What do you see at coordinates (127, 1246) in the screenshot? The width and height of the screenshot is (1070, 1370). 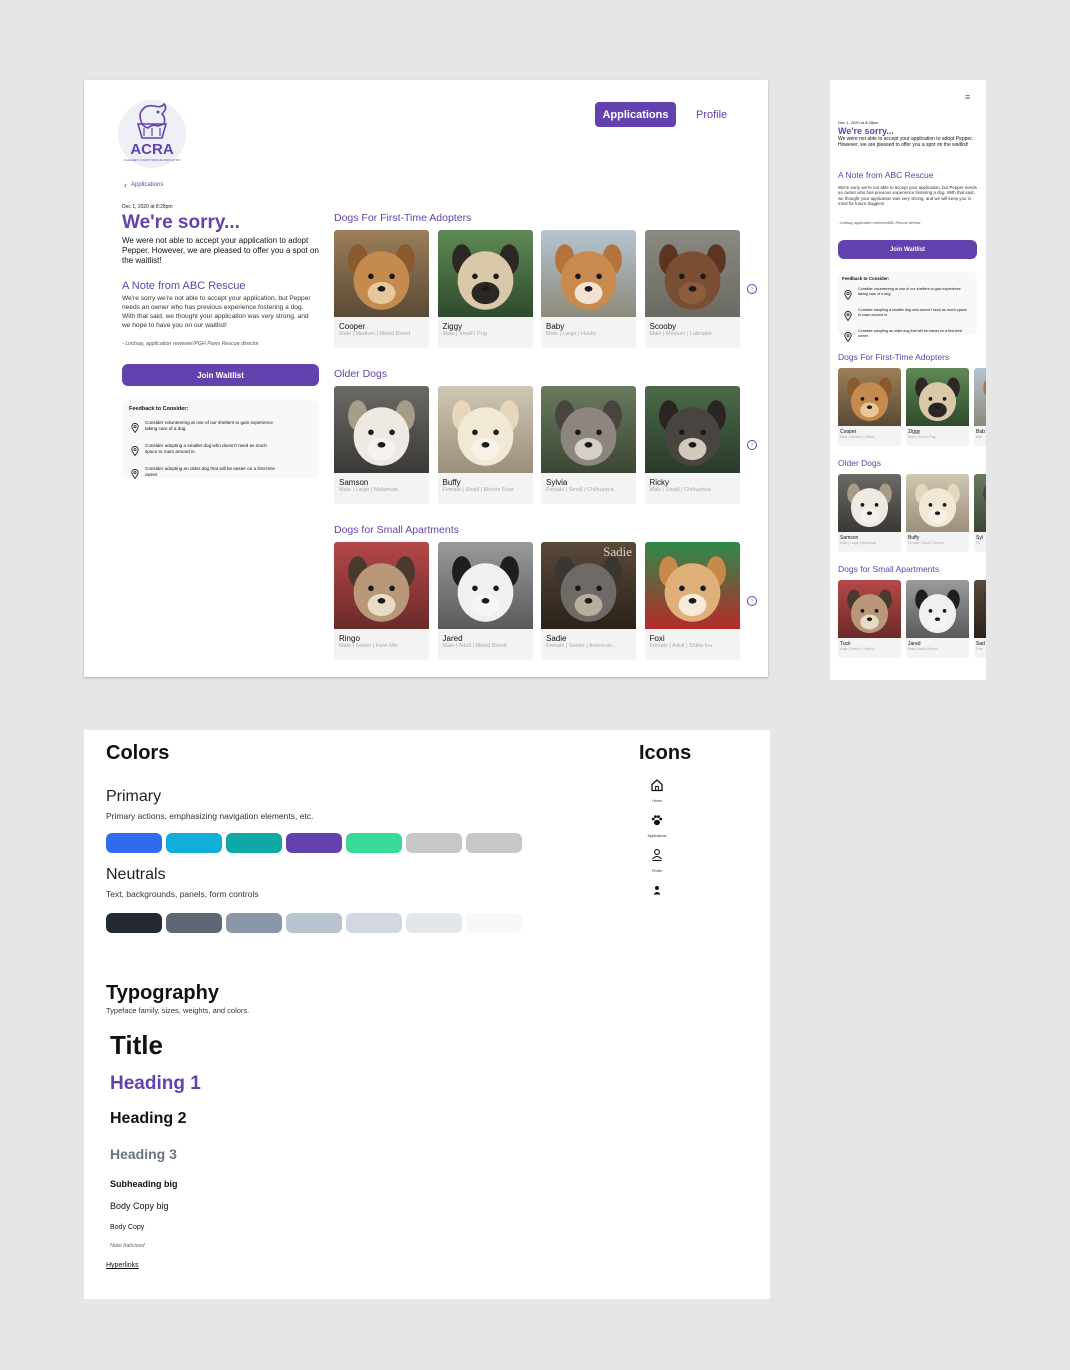 I see `type-sample-note: Note Italicized` at bounding box center [127, 1246].